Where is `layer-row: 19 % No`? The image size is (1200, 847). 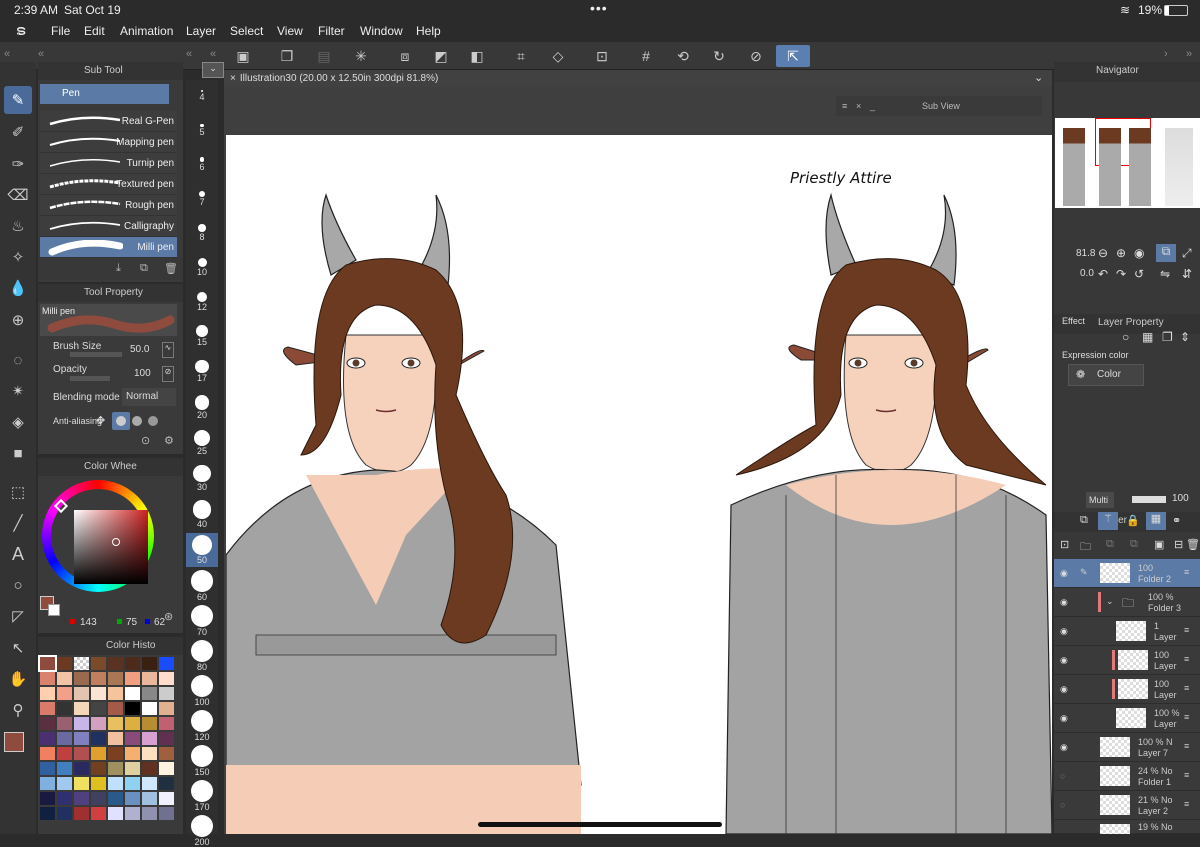 layer-row: 19 % No is located at coordinates (1127, 827).